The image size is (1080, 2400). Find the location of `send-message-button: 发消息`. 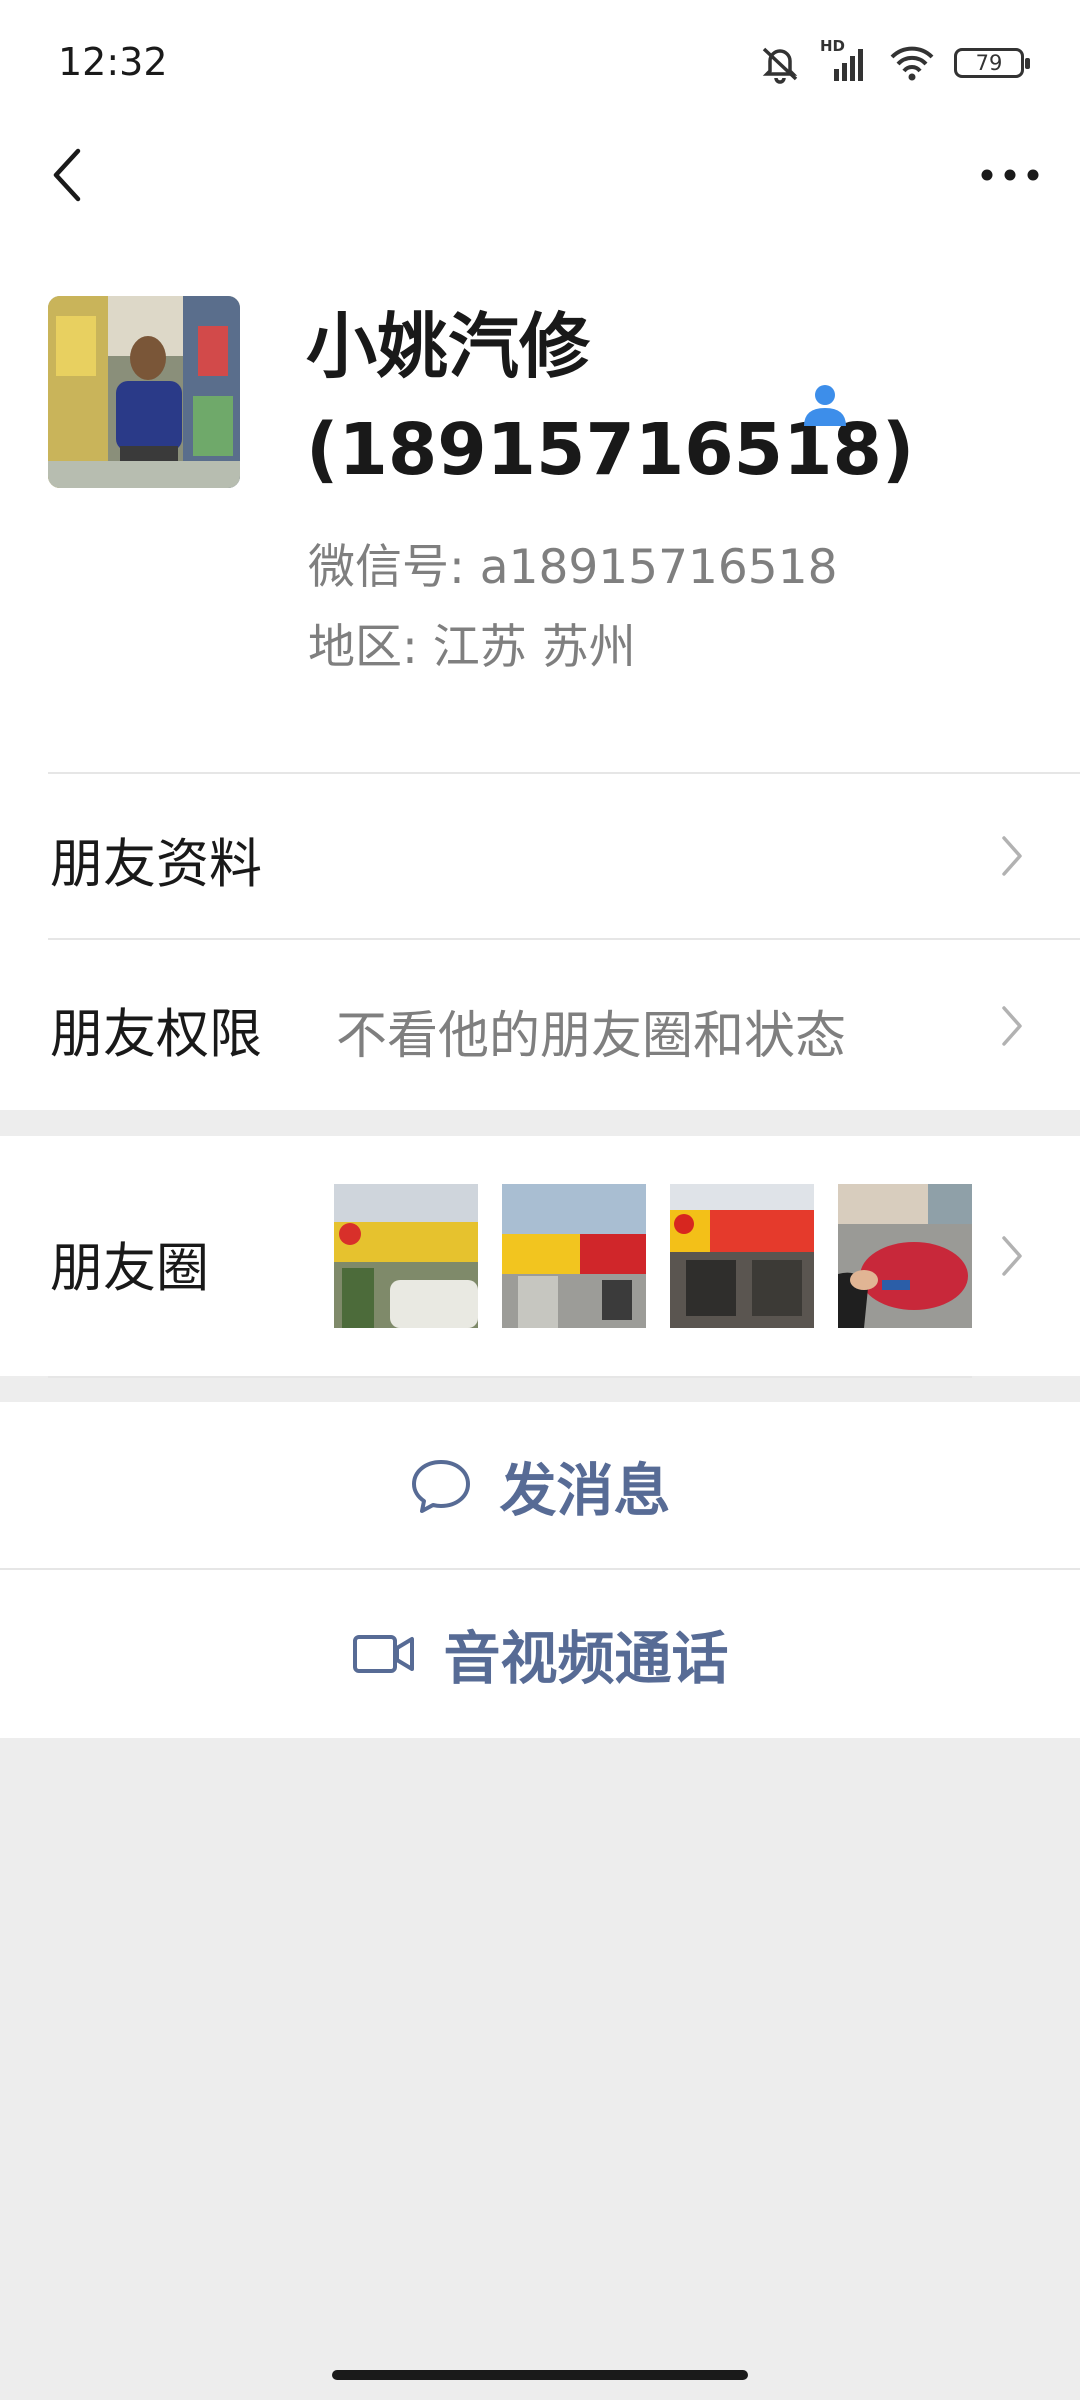

send-message-button: 发消息 is located at coordinates (540, 1486).